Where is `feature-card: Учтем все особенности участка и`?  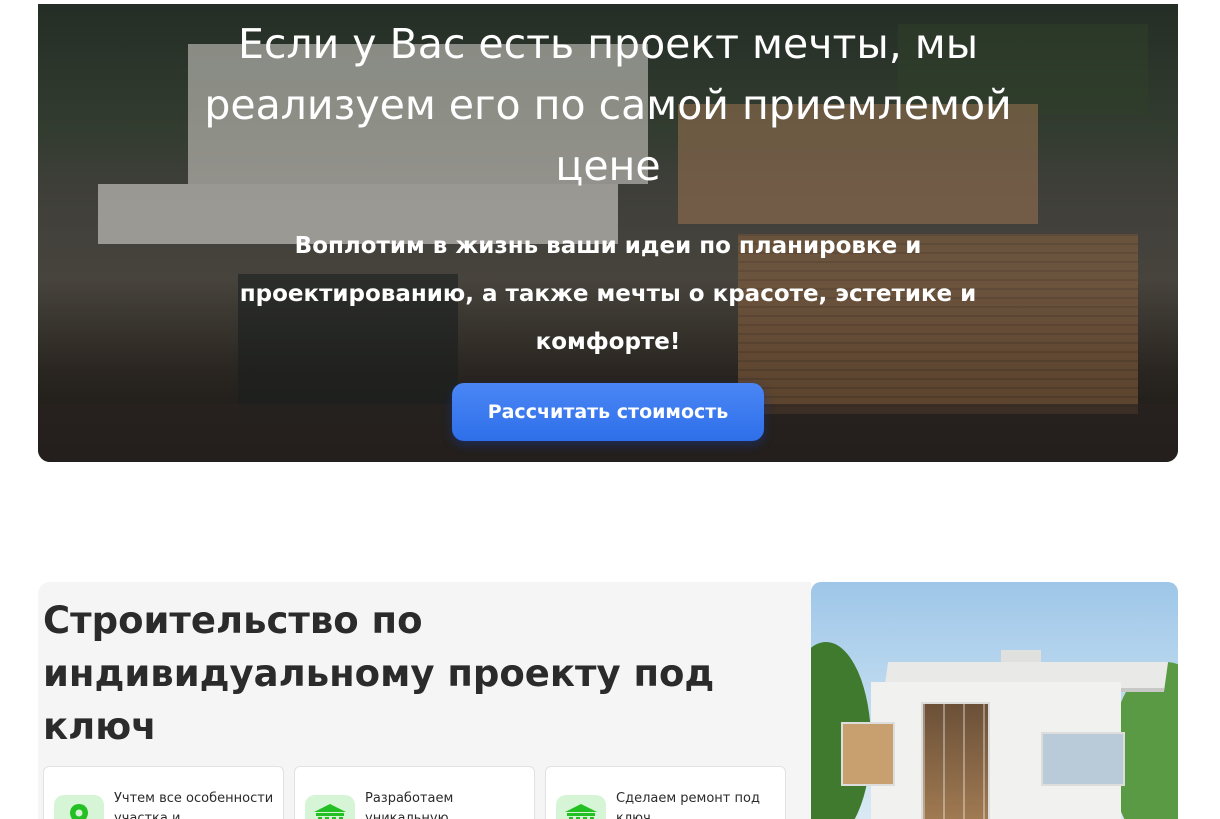
feature-card: Учтем все особенности участка и is located at coordinates (163, 792).